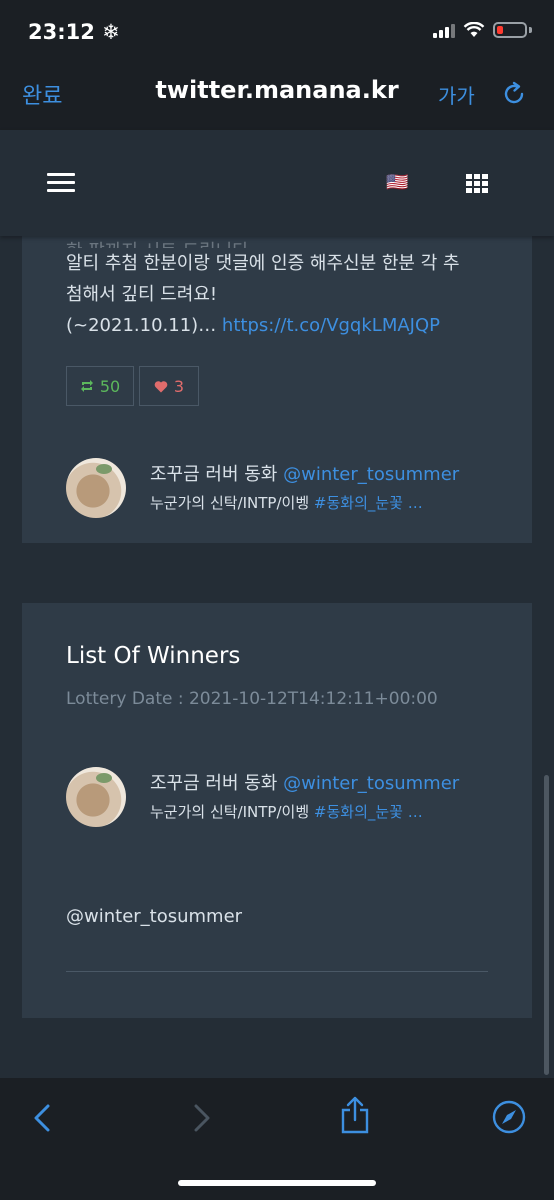 The width and height of the screenshot is (554, 1200). I want to click on signal-icon, so click(444, 30).